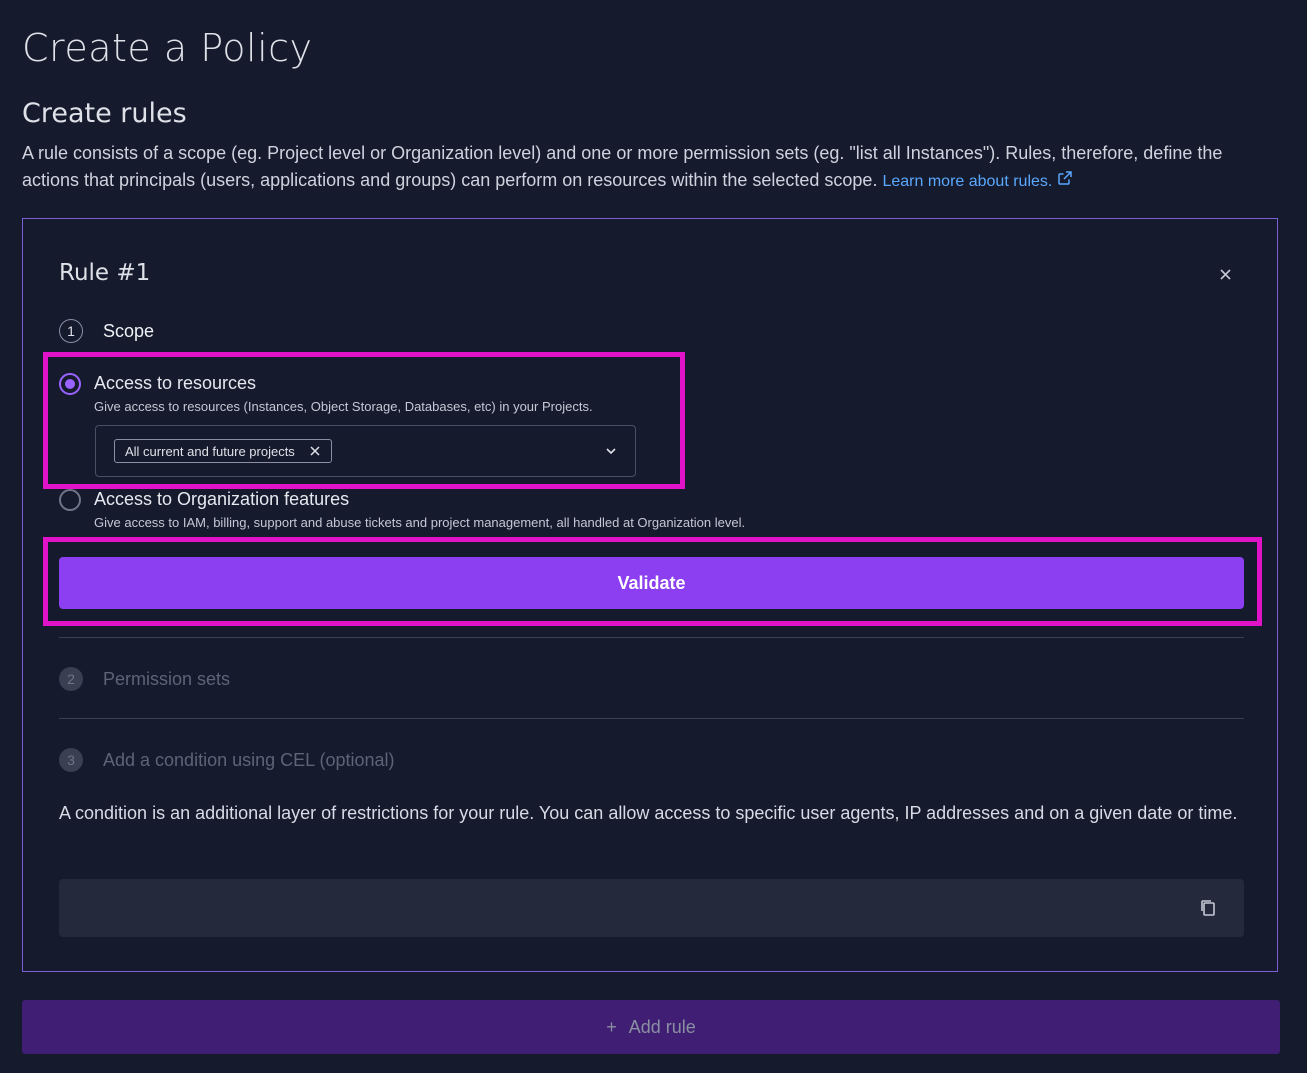  I want to click on radio-organization, so click(70, 500).